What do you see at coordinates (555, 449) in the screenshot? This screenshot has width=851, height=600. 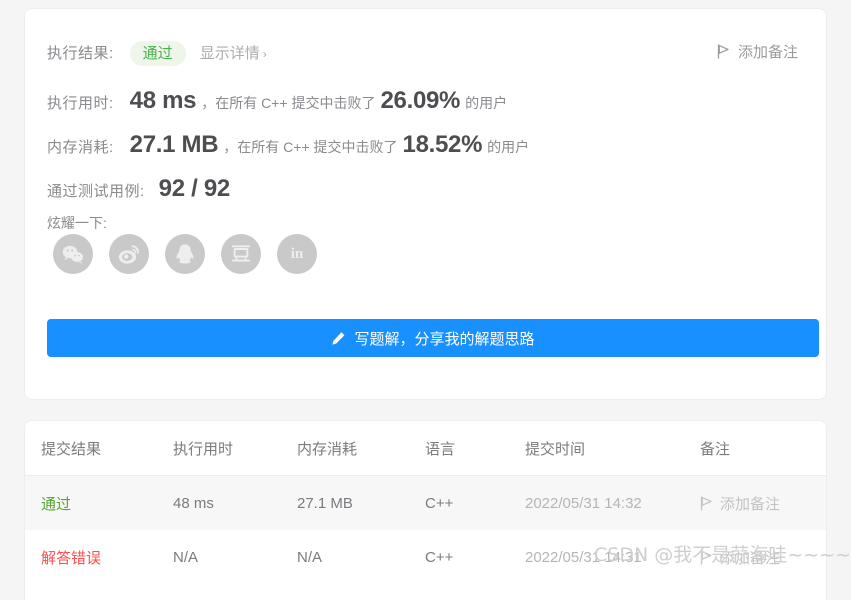 I see `column-header-time: 提交时间` at bounding box center [555, 449].